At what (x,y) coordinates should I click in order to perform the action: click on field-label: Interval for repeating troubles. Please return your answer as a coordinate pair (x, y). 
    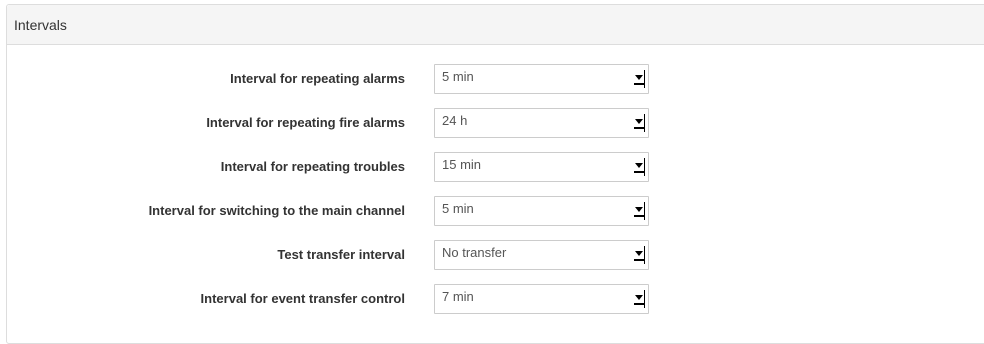
    Looking at the image, I should click on (312, 166).